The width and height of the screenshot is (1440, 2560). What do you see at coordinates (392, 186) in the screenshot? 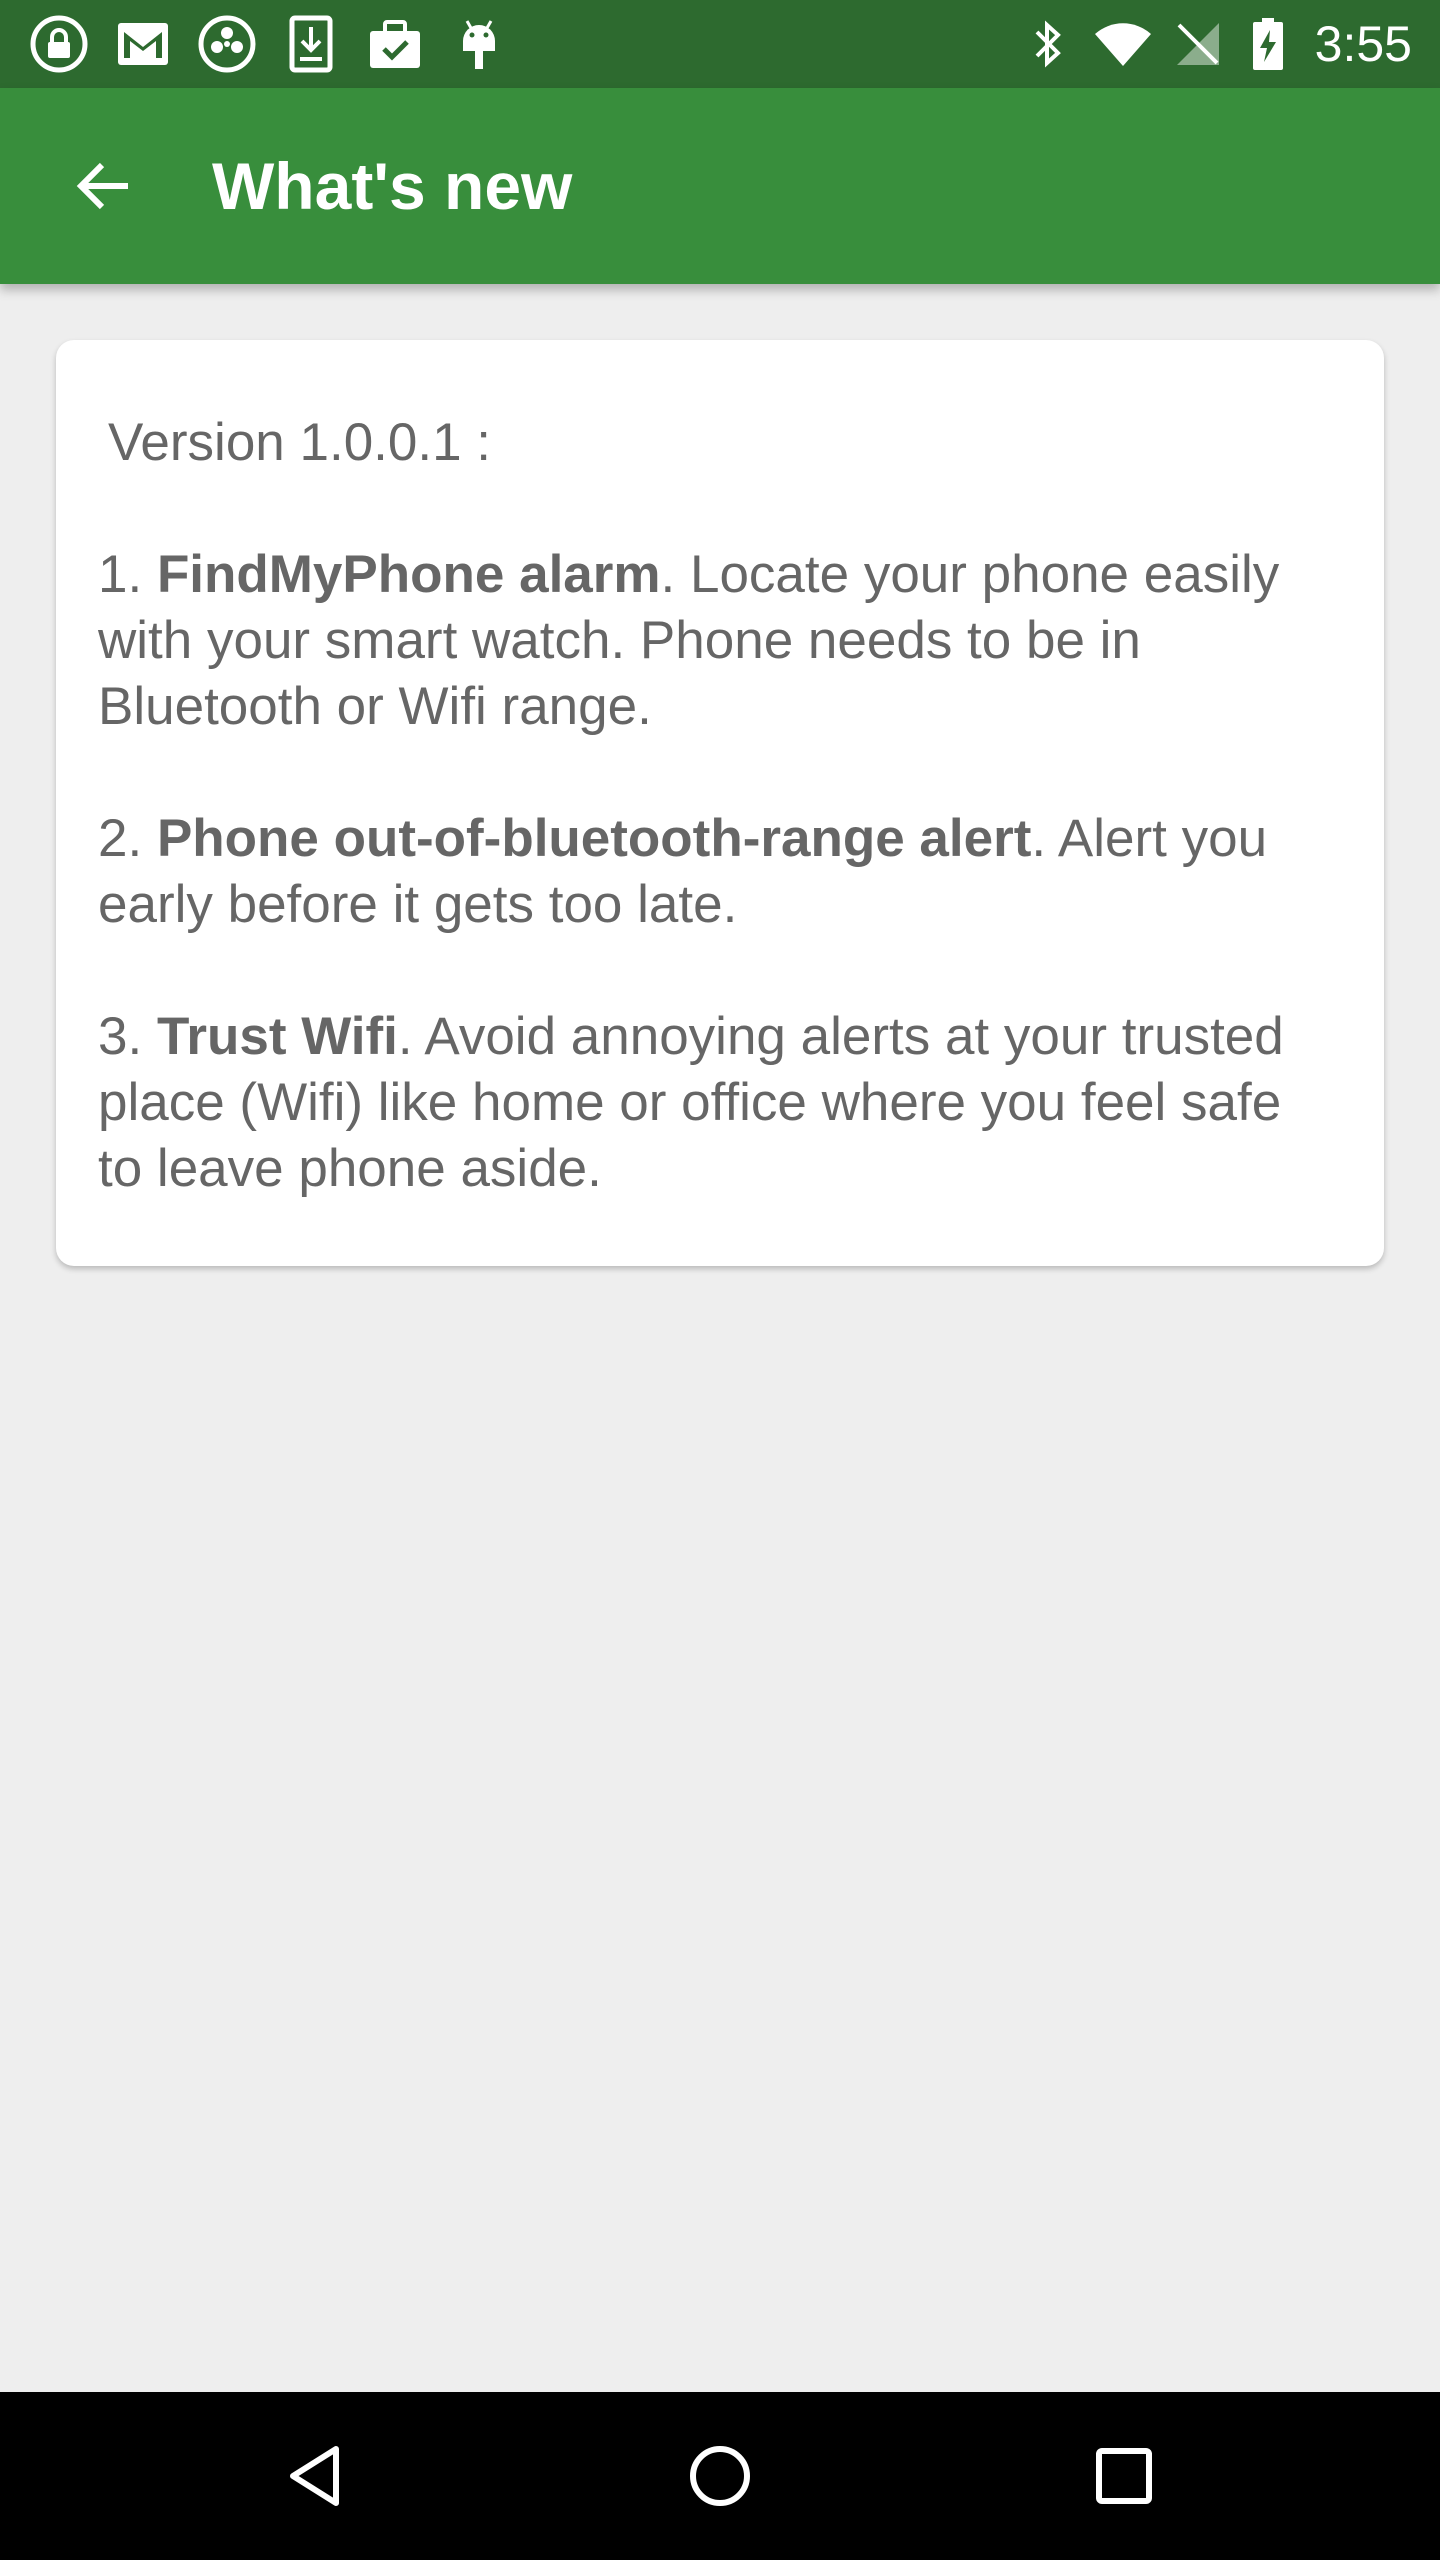
I see `page-title: What's new` at bounding box center [392, 186].